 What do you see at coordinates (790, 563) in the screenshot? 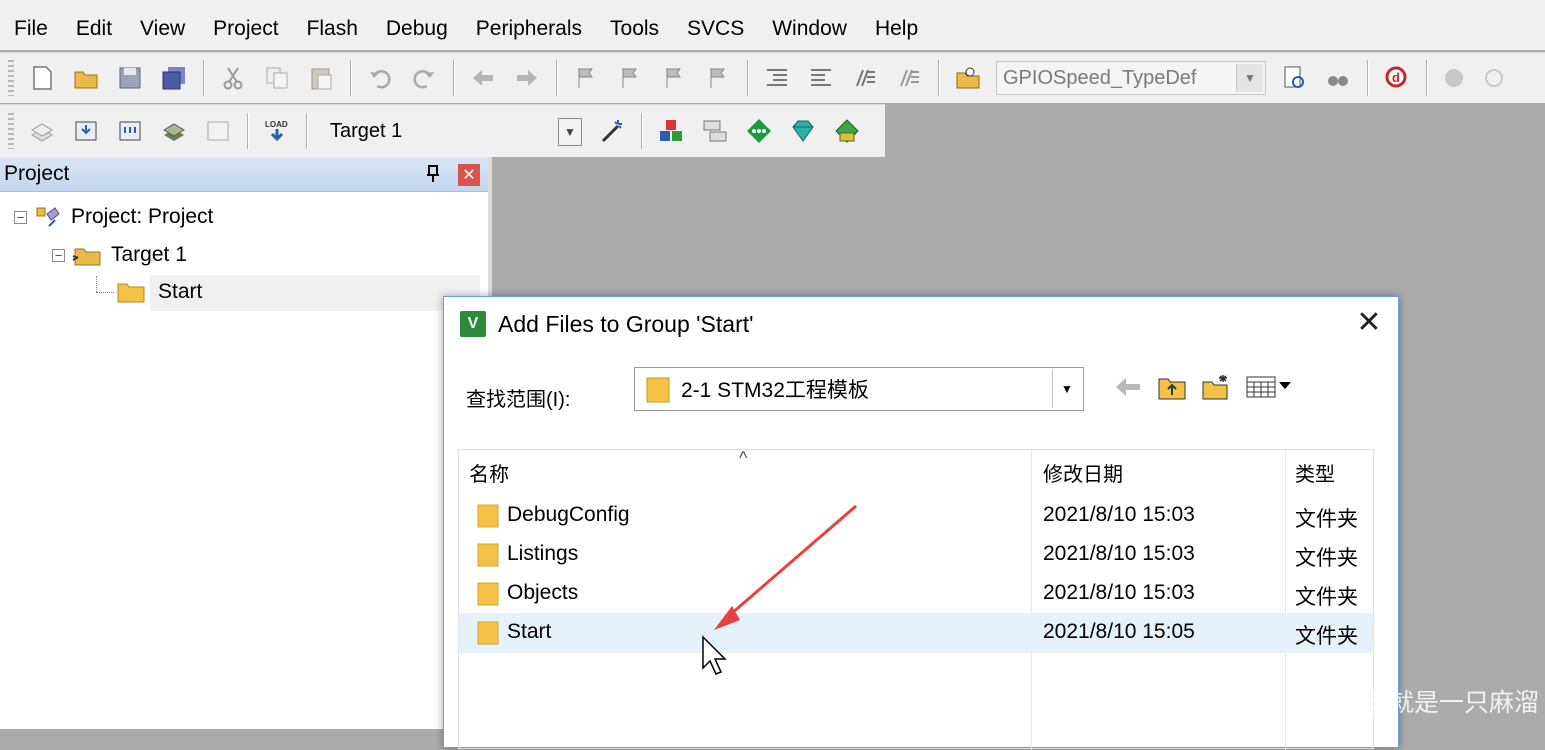
I see `annotation-arrow-line` at bounding box center [790, 563].